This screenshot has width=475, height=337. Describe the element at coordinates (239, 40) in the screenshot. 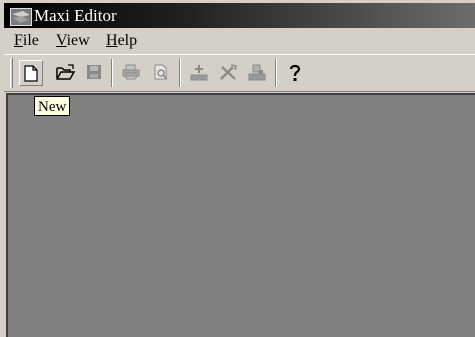

I see `menu-bar: File View Help` at that location.